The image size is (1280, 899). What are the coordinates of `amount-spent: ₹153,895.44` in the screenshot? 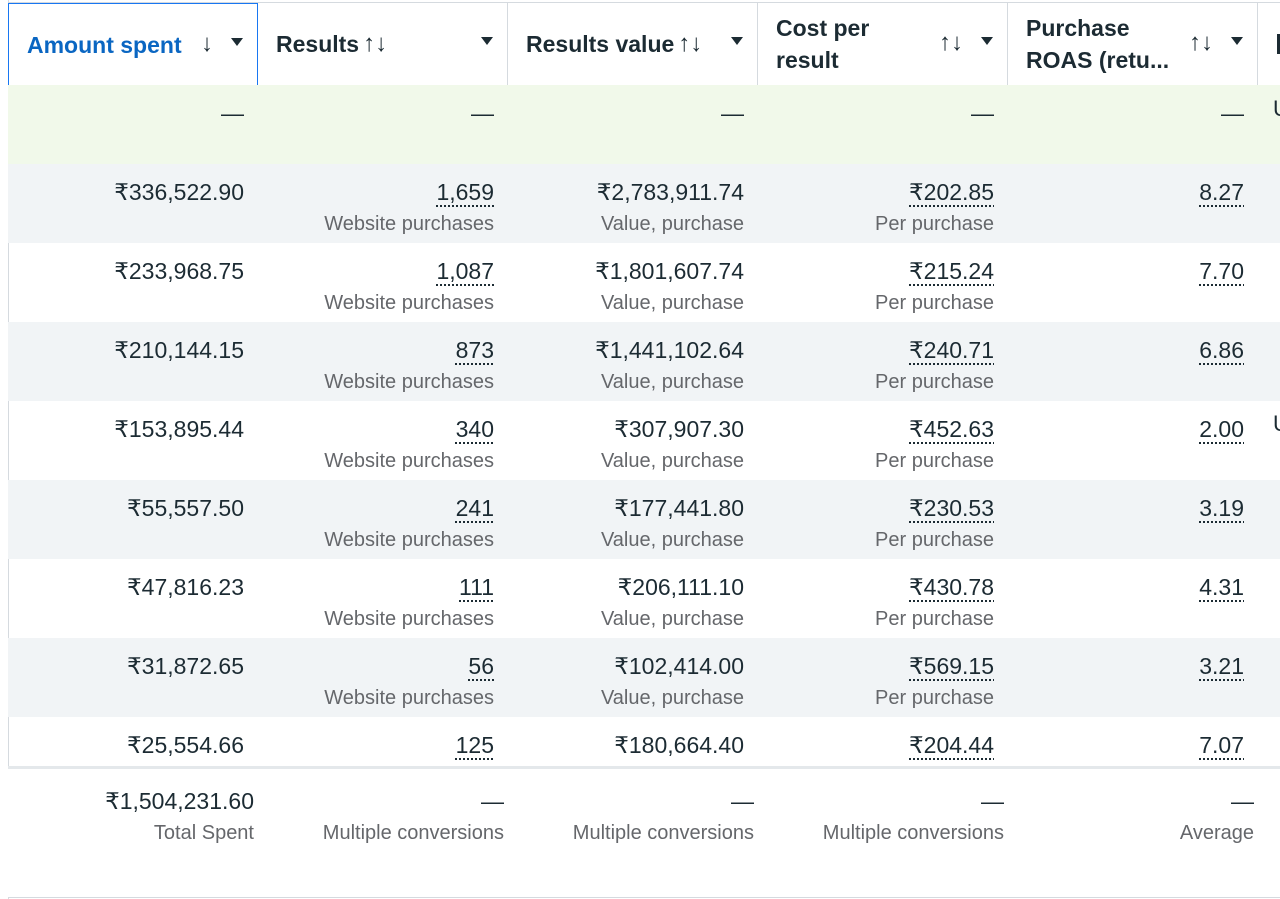 It's located at (179, 429).